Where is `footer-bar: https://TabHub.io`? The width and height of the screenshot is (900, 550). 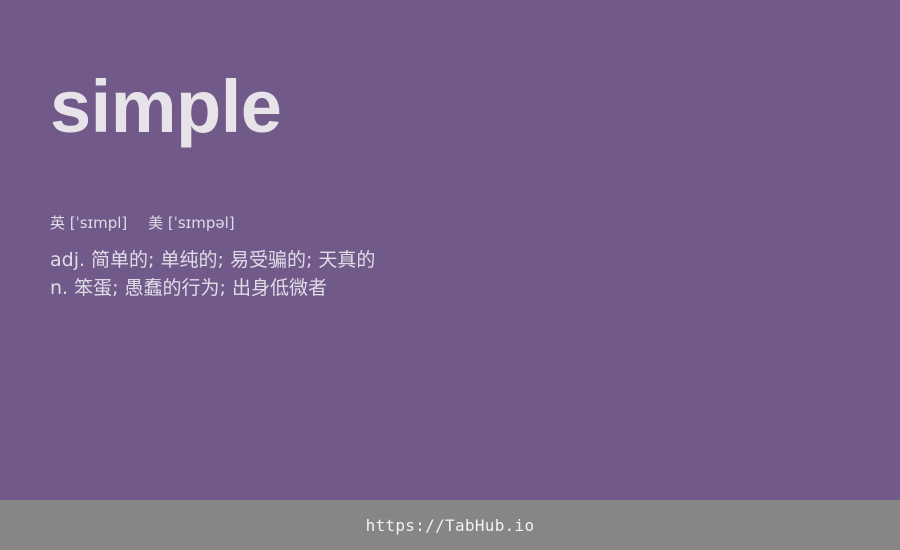 footer-bar: https://TabHub.io is located at coordinates (450, 525).